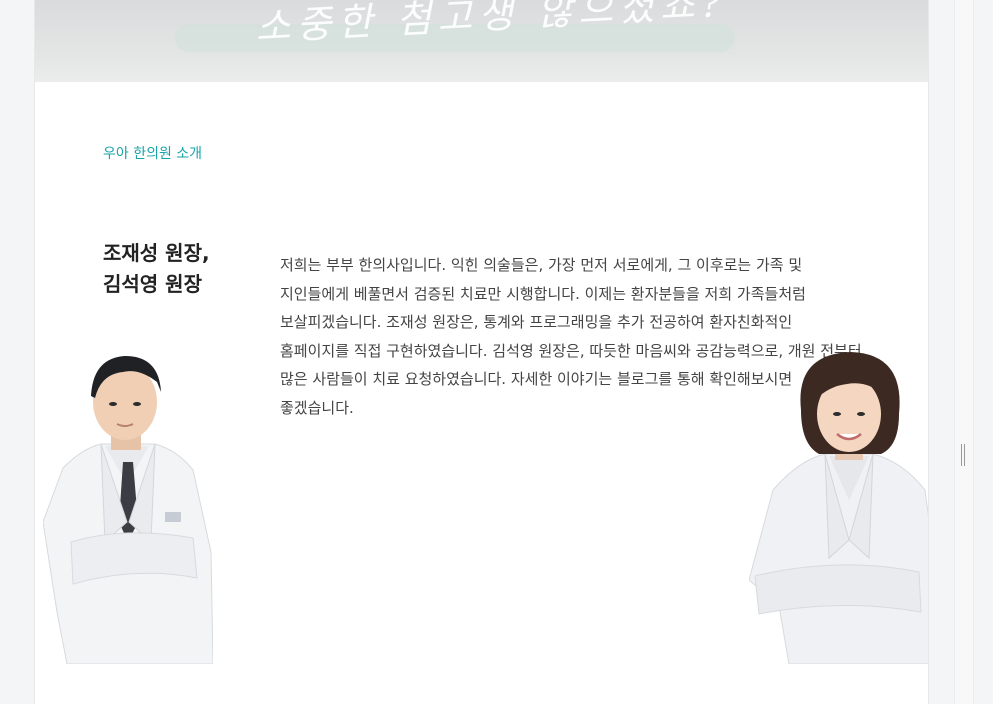  What do you see at coordinates (152, 284) in the screenshot?
I see `title-line-2: 김석영 원장` at bounding box center [152, 284].